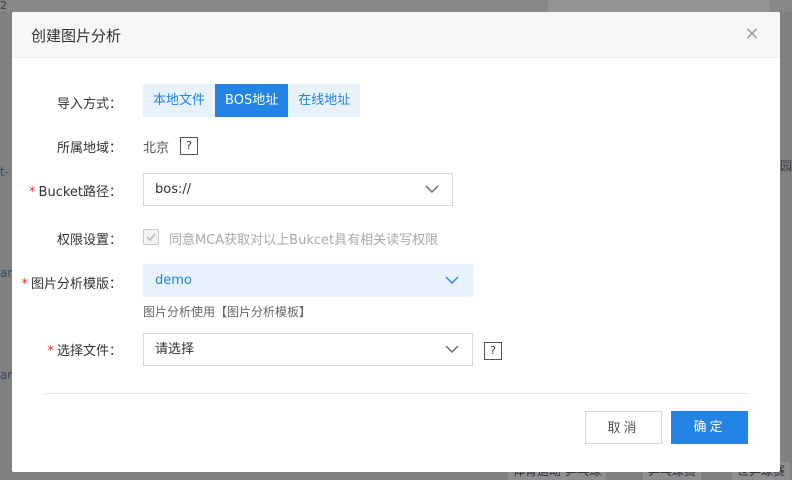 The height and width of the screenshot is (480, 792). What do you see at coordinates (623, 427) in the screenshot?
I see `cancel-button: 取消` at bounding box center [623, 427].